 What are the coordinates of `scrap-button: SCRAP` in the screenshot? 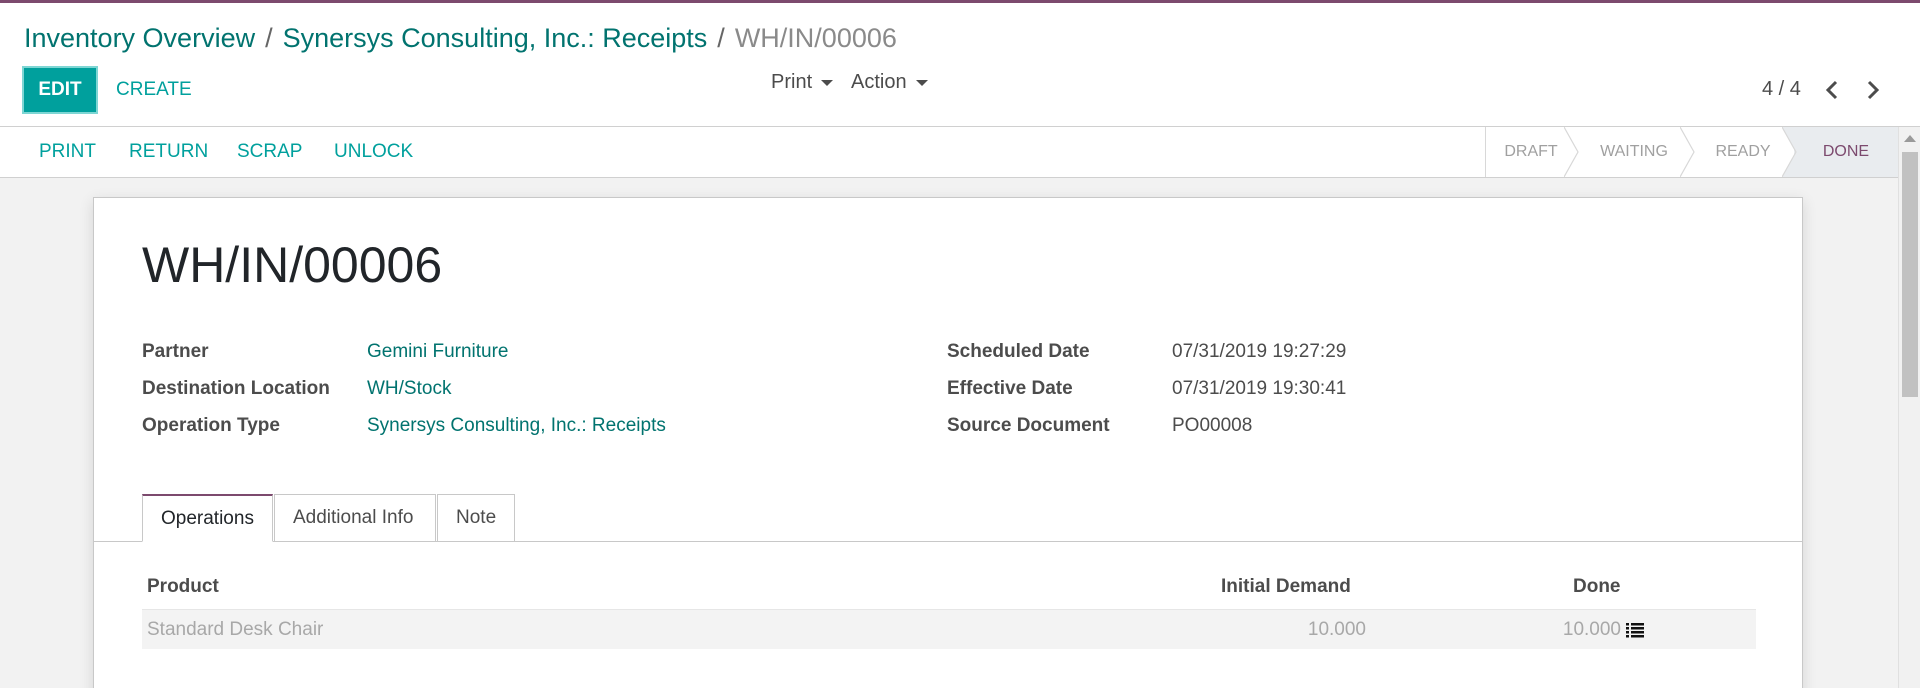 It's located at (269, 152).